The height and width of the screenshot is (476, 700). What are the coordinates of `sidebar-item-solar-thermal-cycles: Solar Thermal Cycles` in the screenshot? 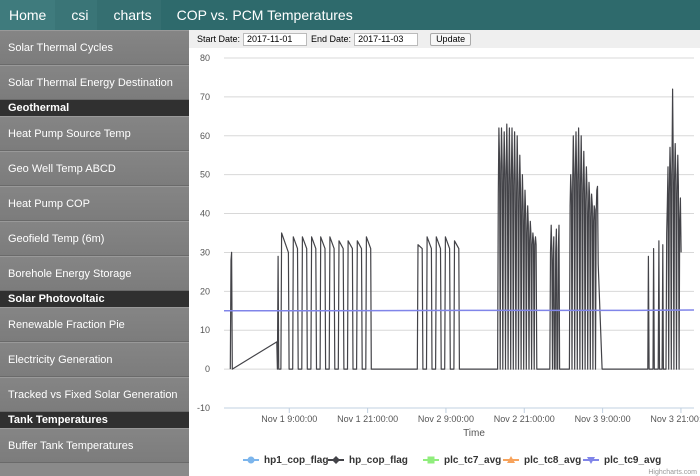 It's located at (94, 47).